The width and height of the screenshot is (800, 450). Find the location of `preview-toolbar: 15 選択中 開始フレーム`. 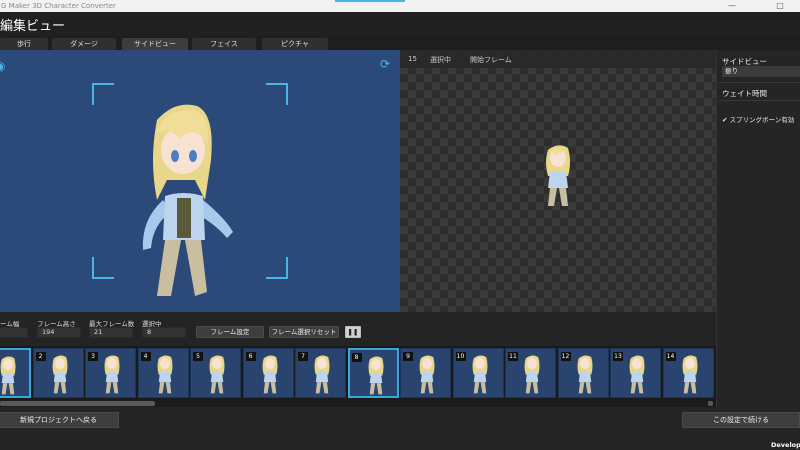

preview-toolbar: 15 選択中 開始フレーム is located at coordinates (558, 59).